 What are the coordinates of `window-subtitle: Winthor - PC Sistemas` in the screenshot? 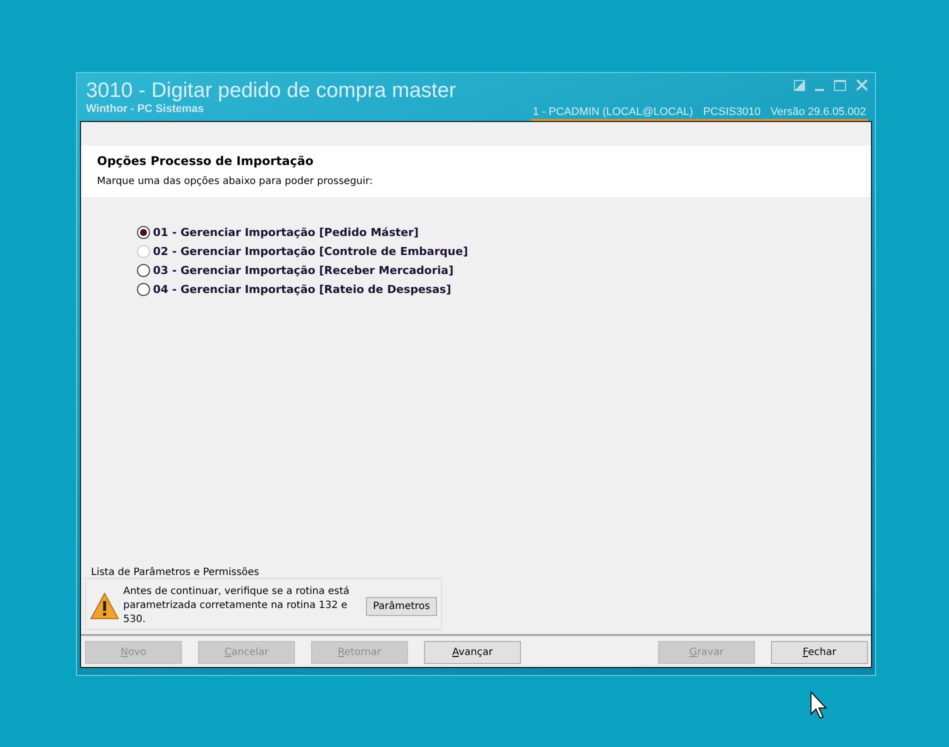 It's located at (145, 109).